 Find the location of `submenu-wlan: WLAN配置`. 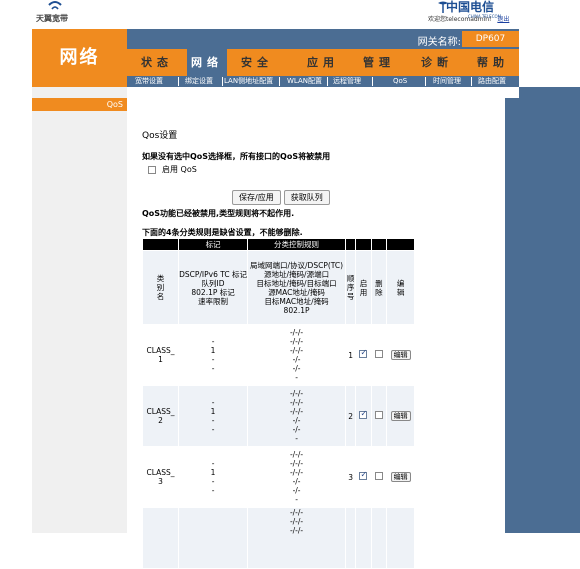

submenu-wlan: WLAN配置 is located at coordinates (304, 81).